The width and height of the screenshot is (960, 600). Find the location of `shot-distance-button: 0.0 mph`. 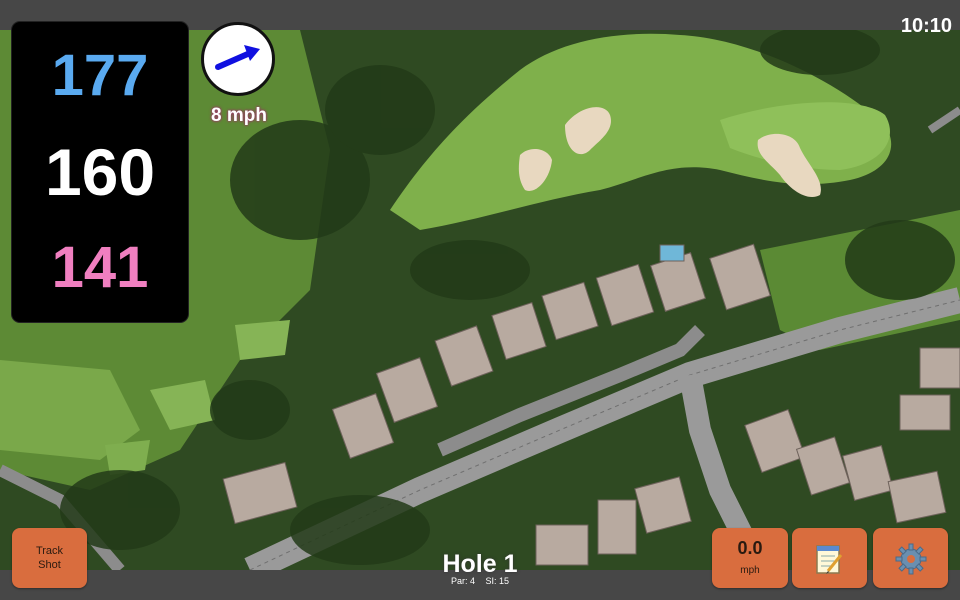

shot-distance-button: 0.0 mph is located at coordinates (750, 558).